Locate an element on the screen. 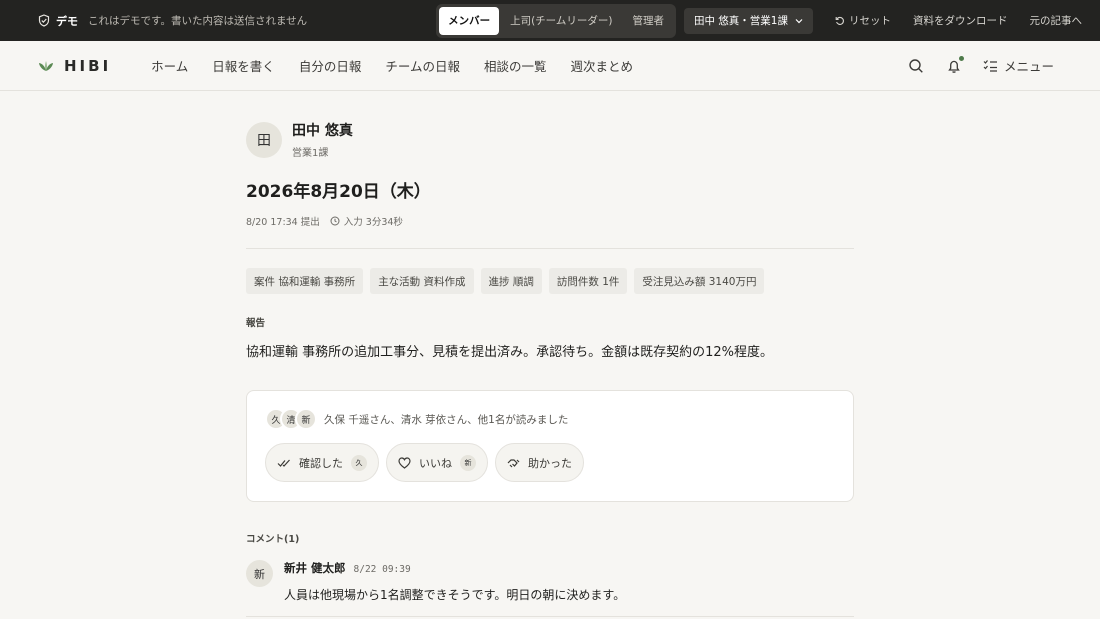  heart-icon is located at coordinates (404, 462).